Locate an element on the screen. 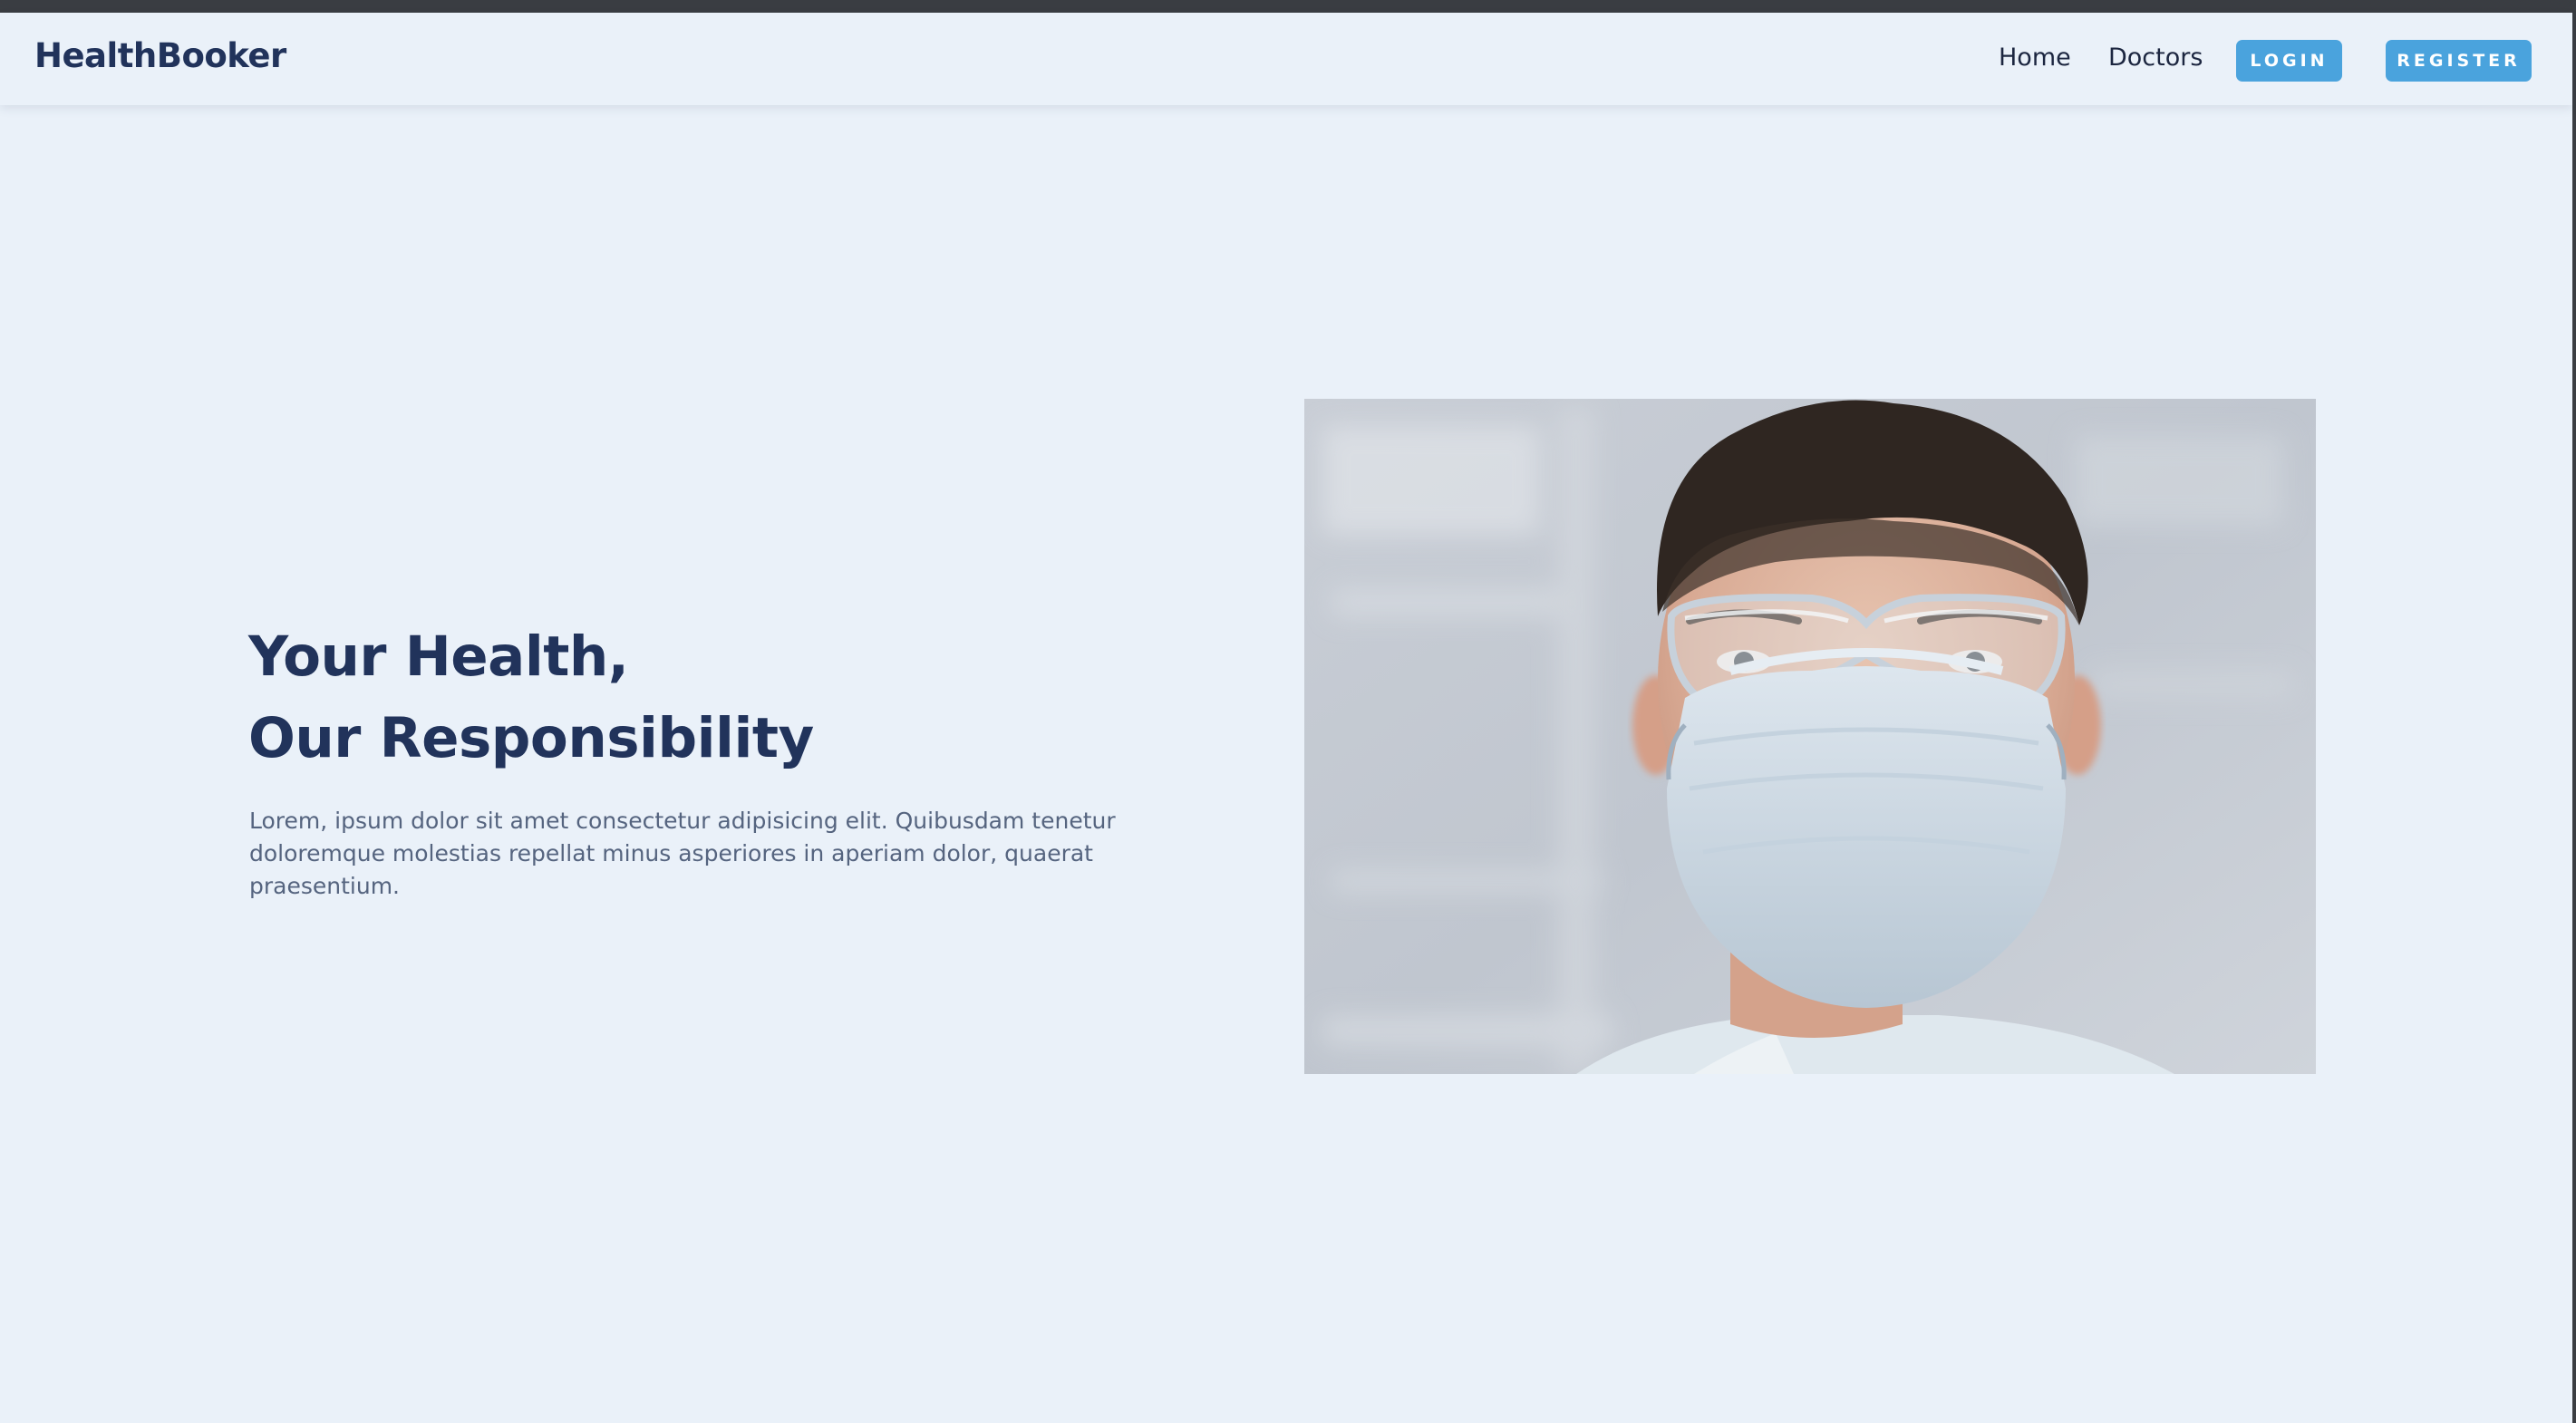 The image size is (2576, 1423). login-button: LOGIN is located at coordinates (2289, 61).